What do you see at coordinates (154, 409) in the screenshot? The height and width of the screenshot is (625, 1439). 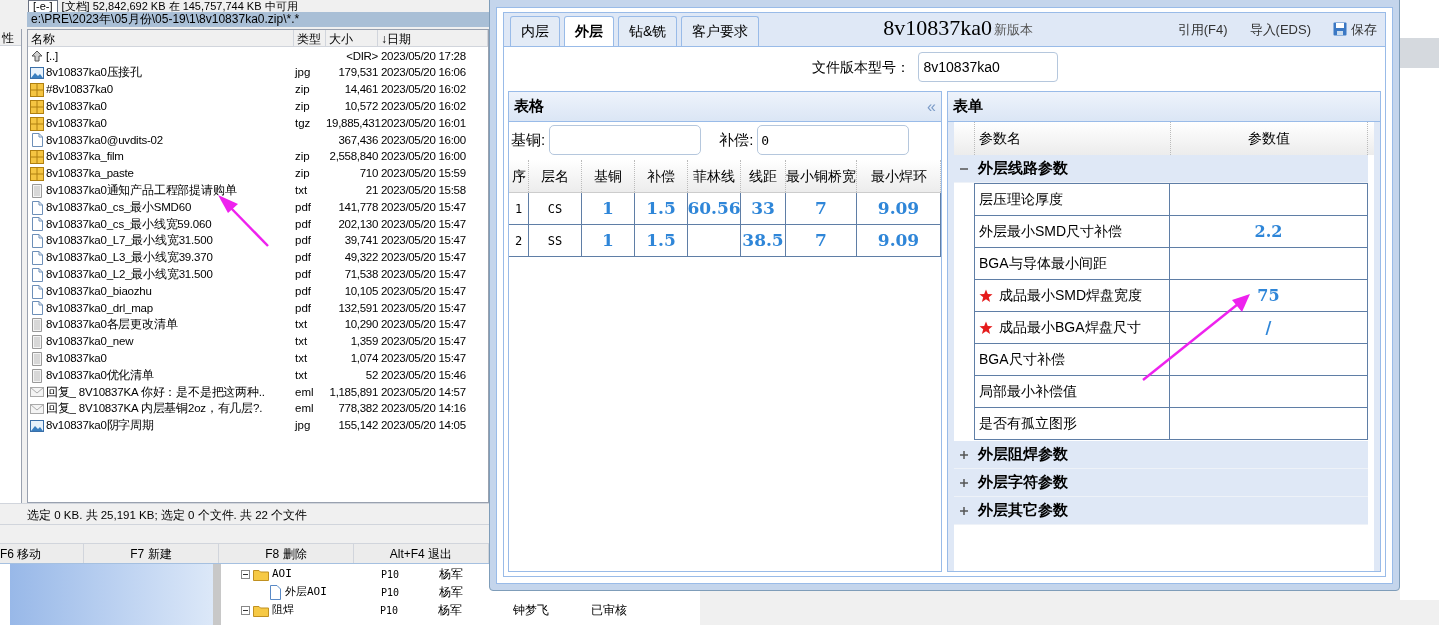 I see `file-name: 回复_ 8V10837KA 内层基铜2oz，有几层?.` at bounding box center [154, 409].